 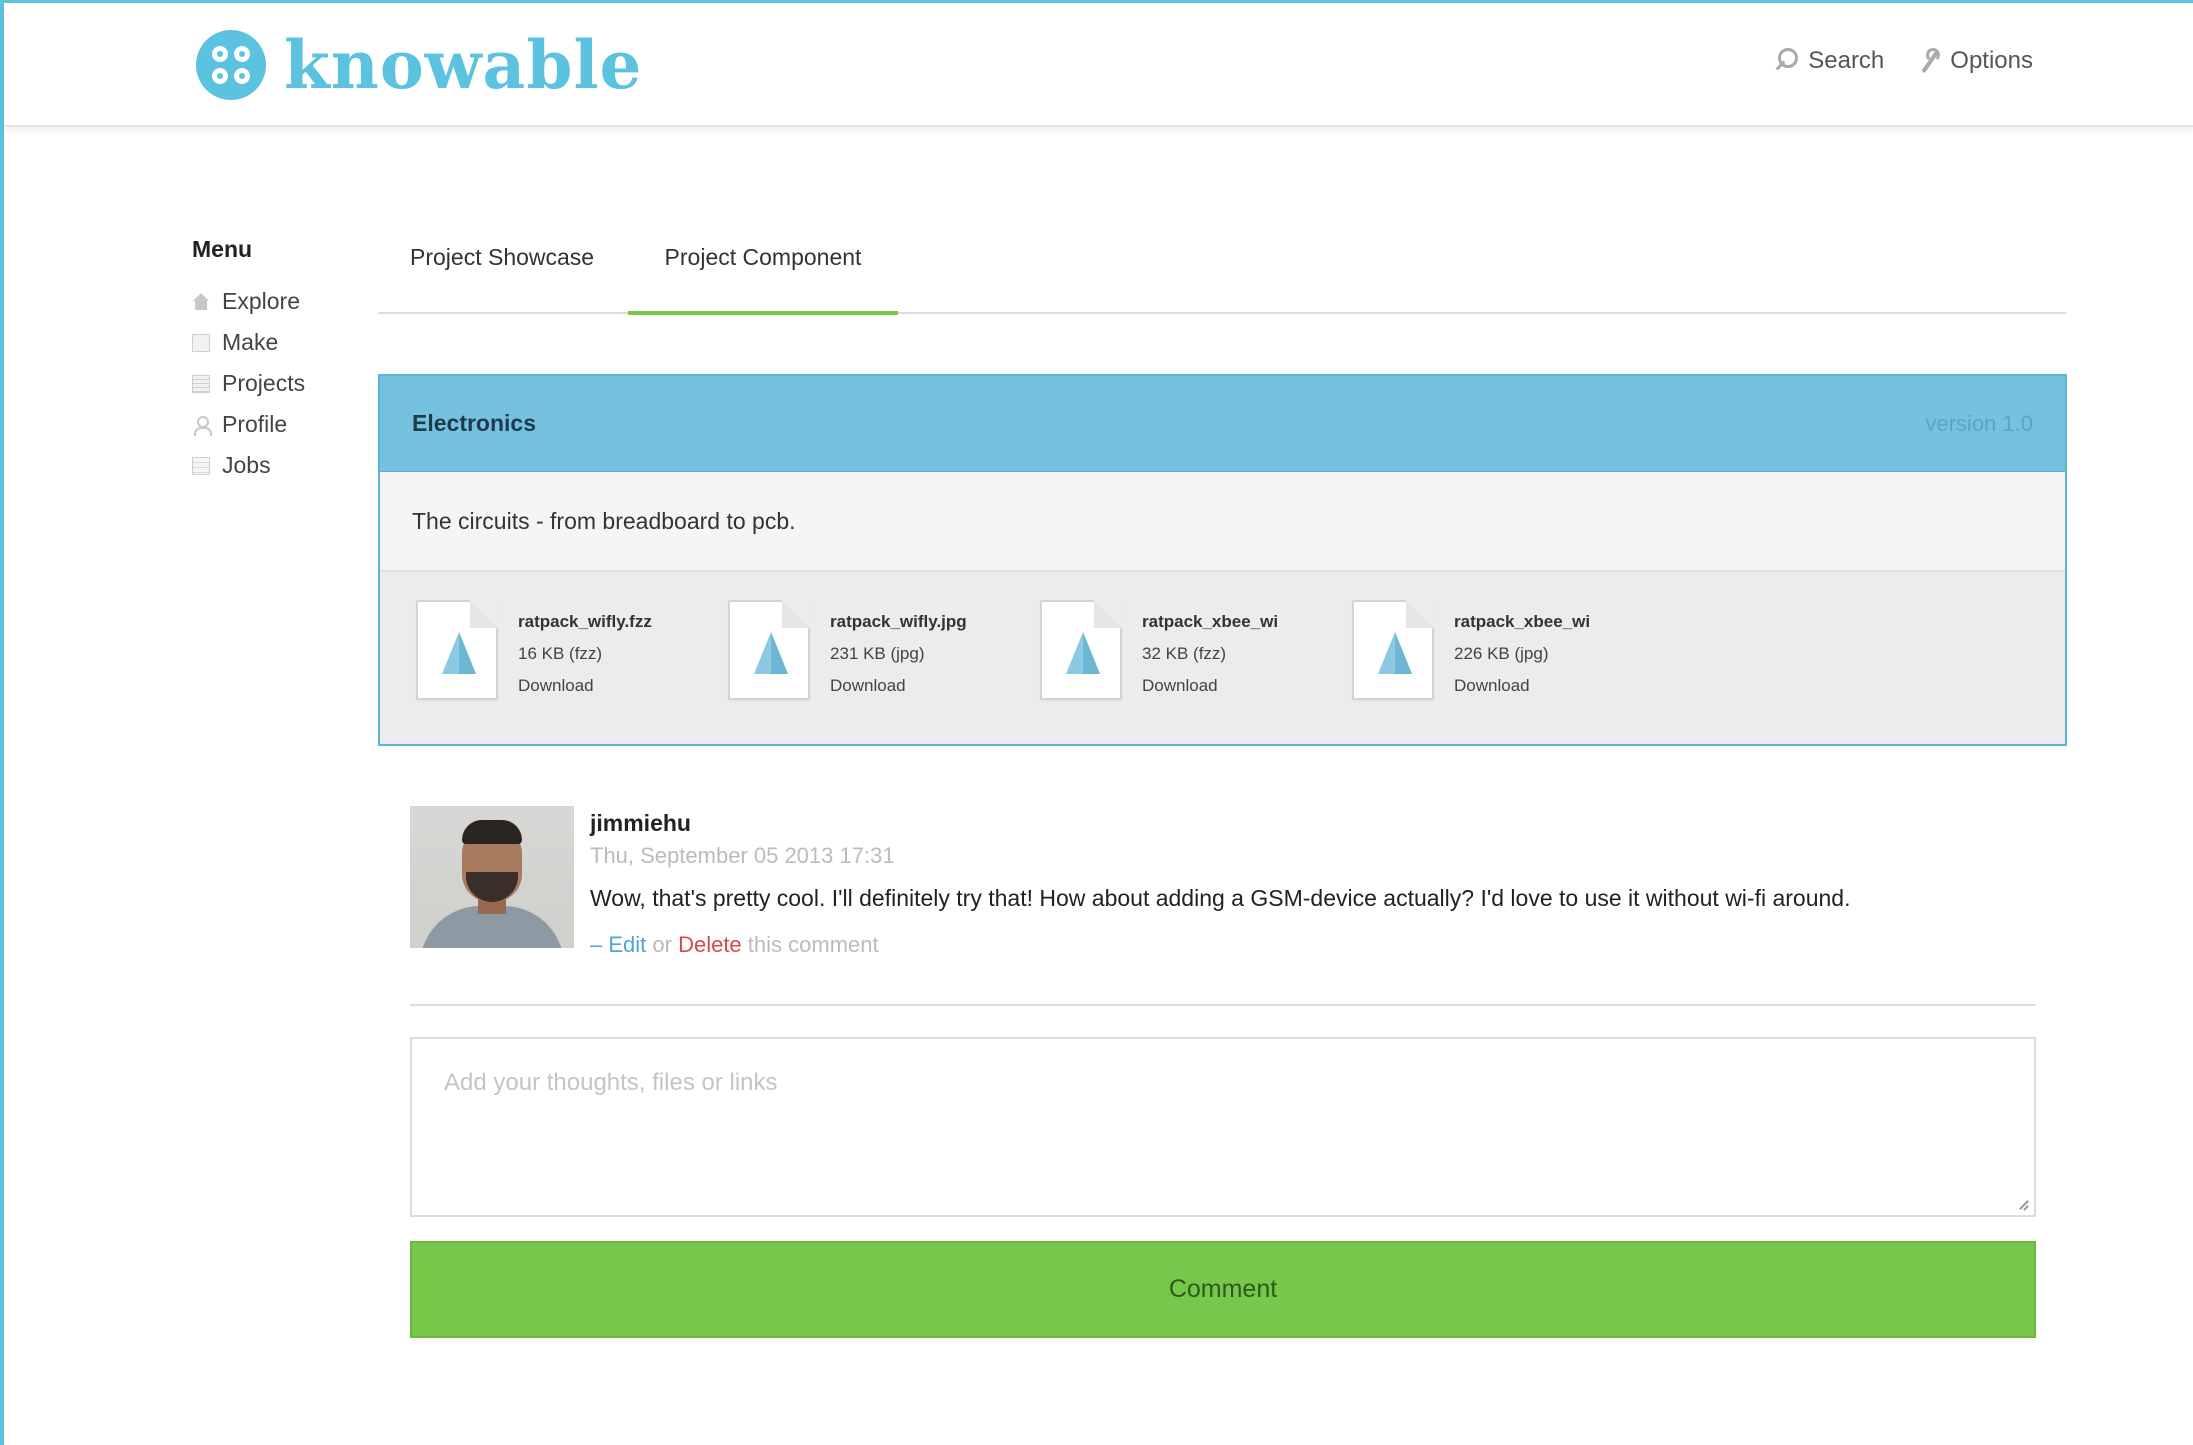 What do you see at coordinates (463, 65) in the screenshot?
I see `brand-name: knowable` at bounding box center [463, 65].